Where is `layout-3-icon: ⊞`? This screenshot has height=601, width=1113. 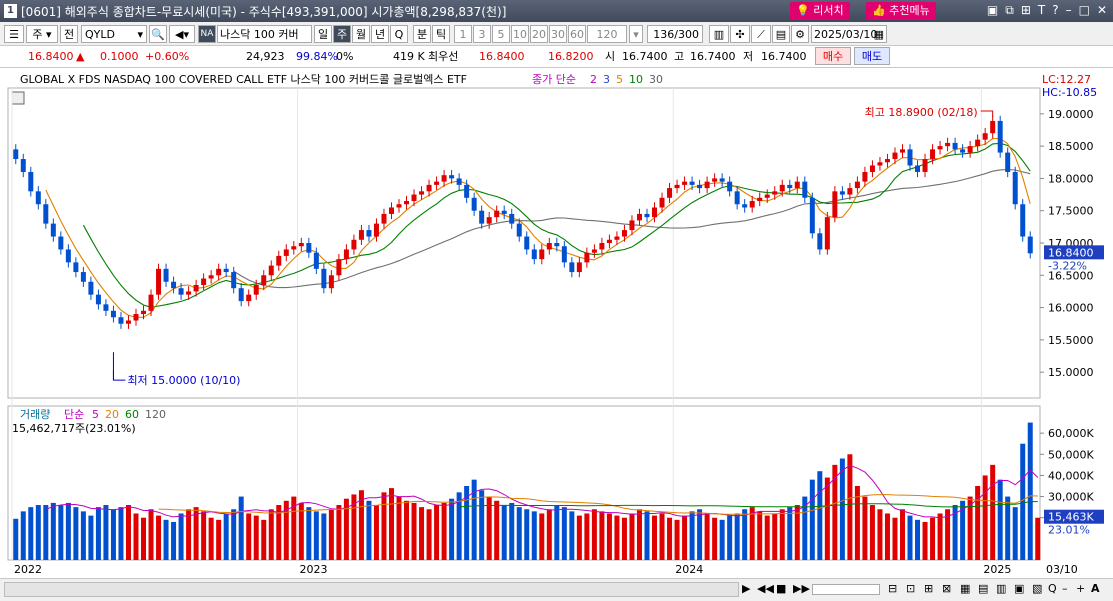
layout-3-icon: ⊞ is located at coordinates (928, 589).